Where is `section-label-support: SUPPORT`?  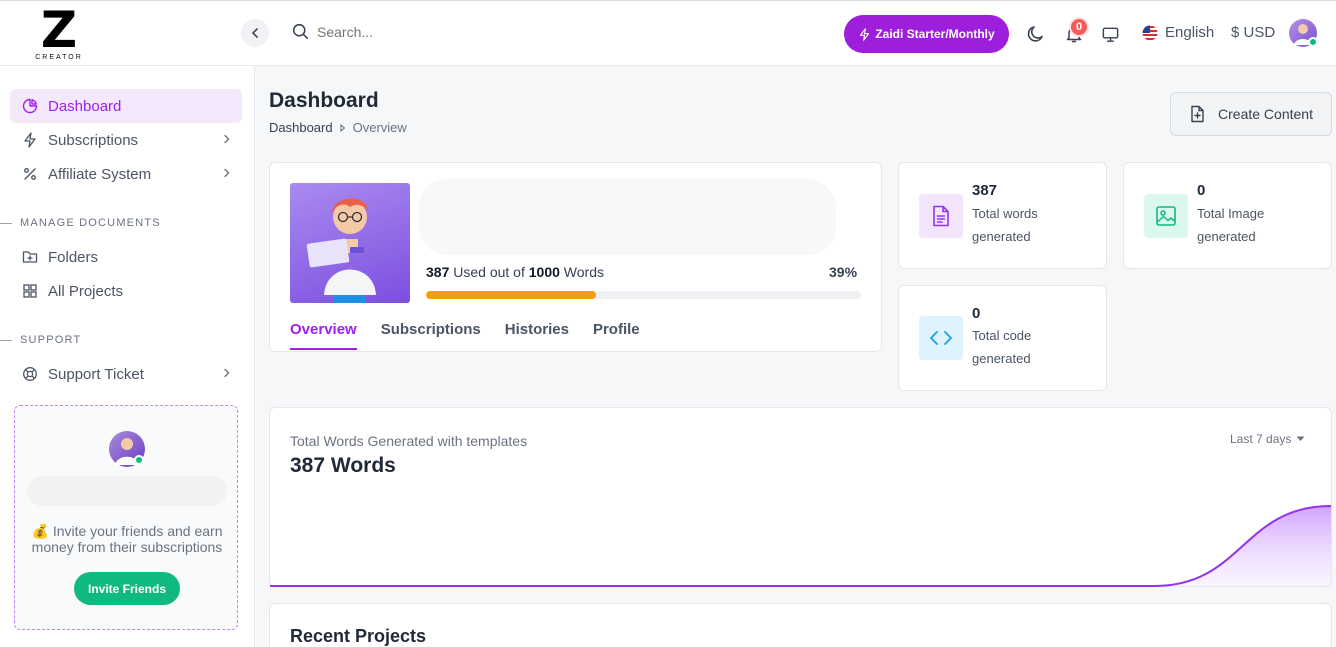
section-label-support: SUPPORT is located at coordinates (41, 340).